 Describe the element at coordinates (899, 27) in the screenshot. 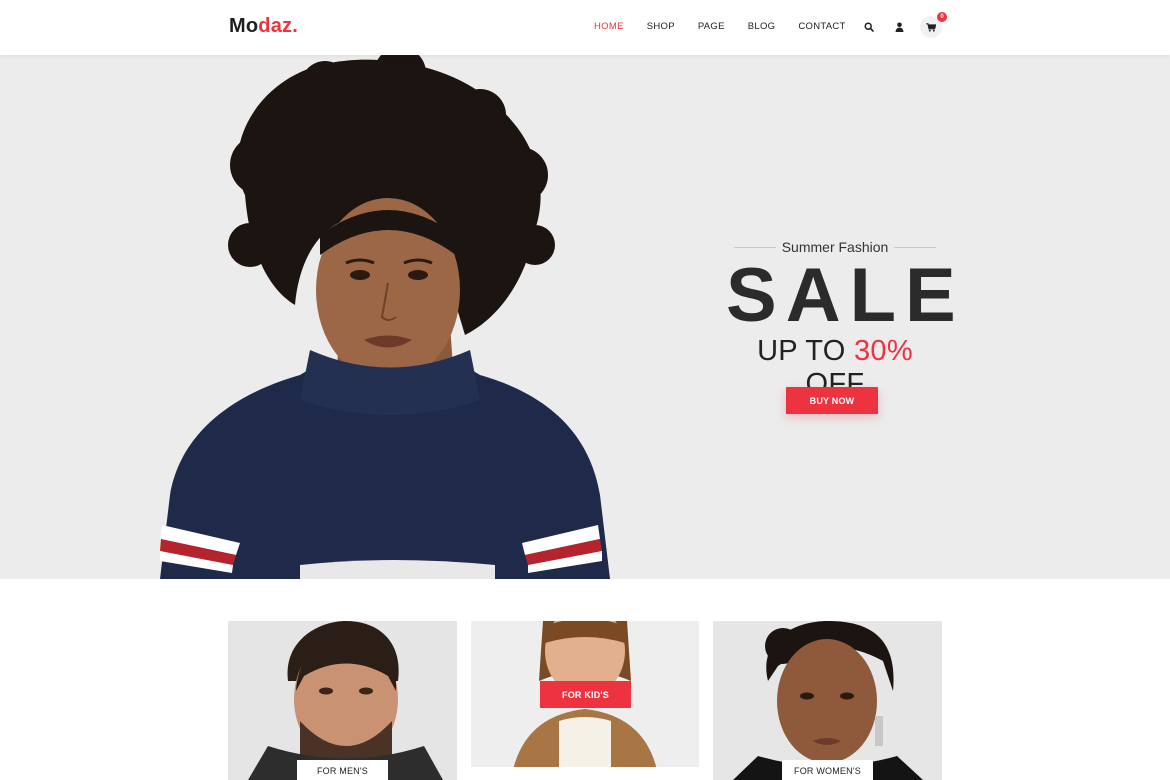

I see `user-icon` at that location.